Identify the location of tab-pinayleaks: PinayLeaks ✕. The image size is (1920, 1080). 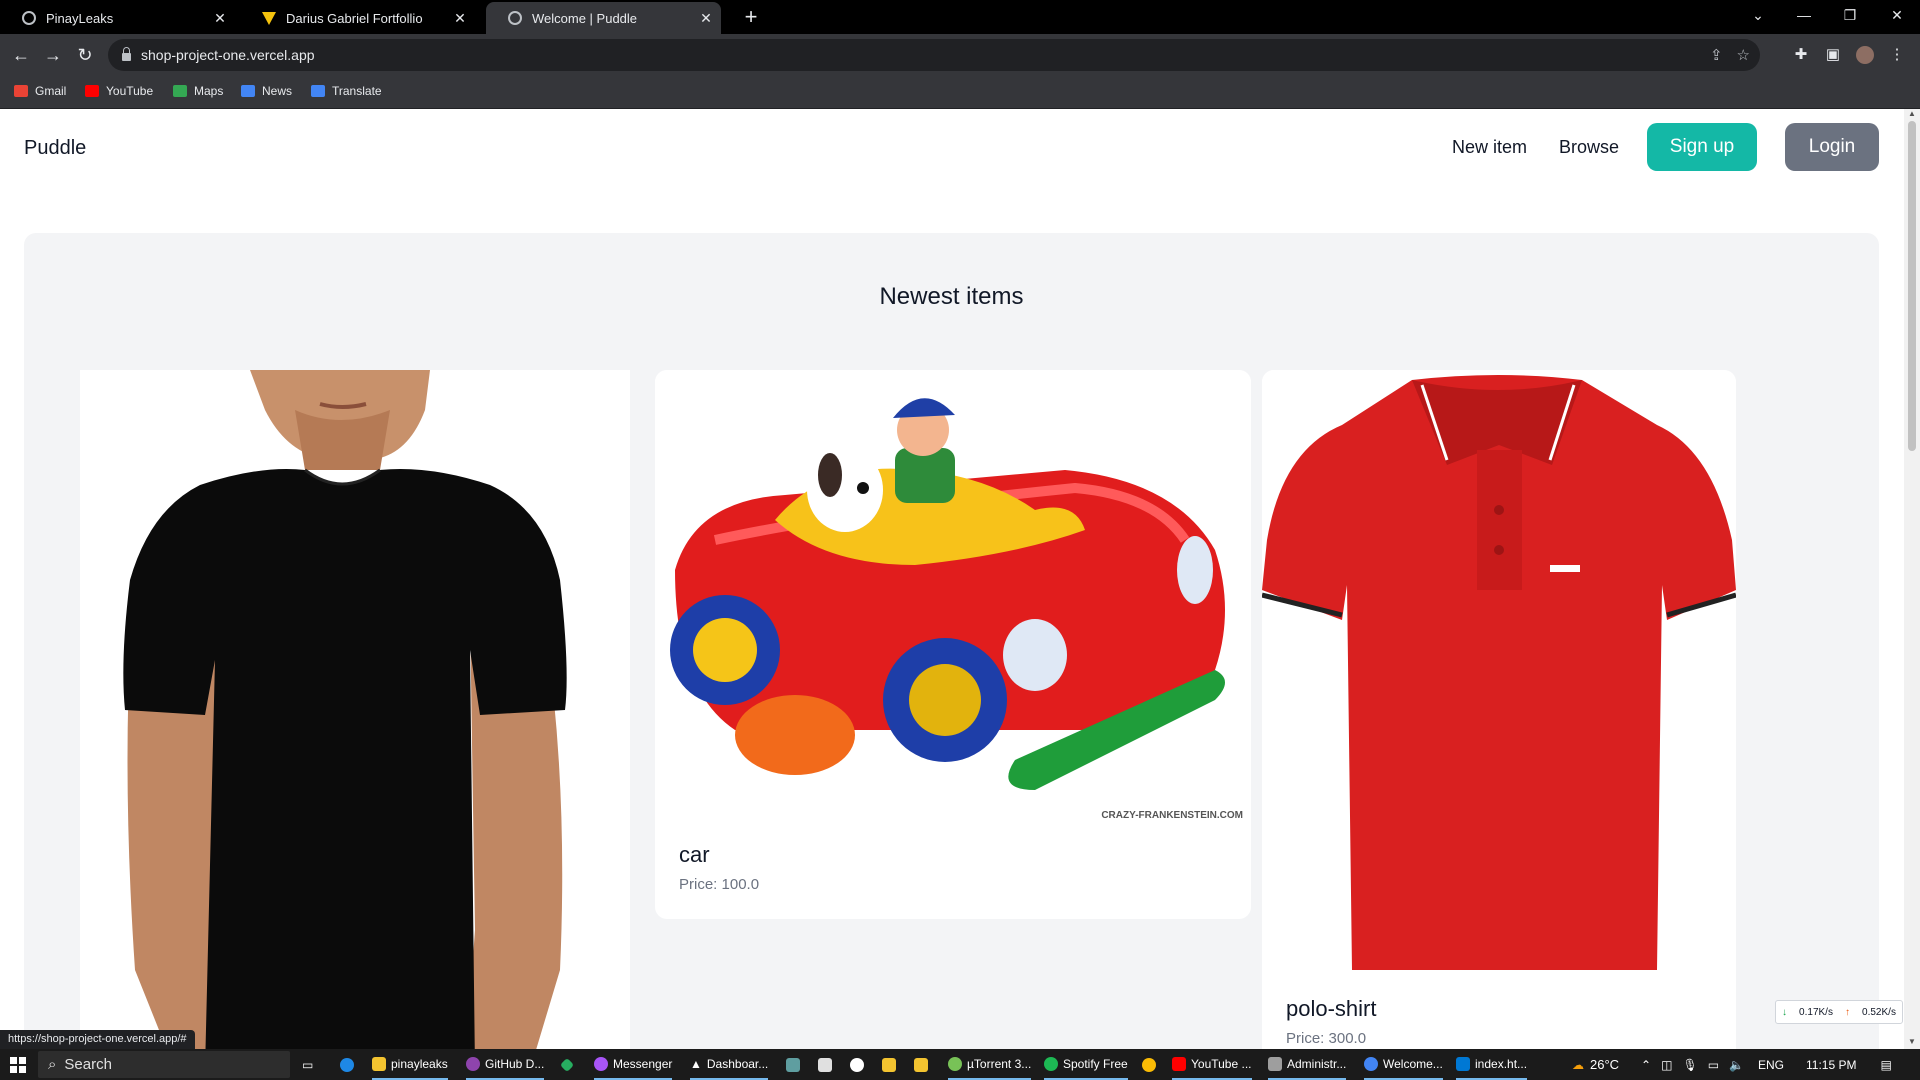
(117, 18).